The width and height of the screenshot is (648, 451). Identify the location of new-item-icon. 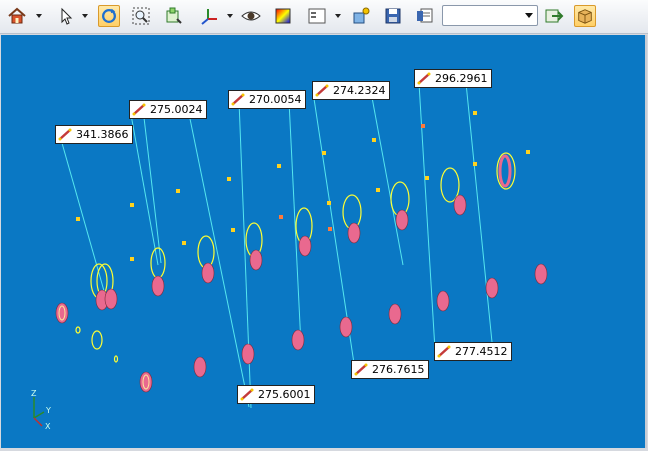
(361, 16).